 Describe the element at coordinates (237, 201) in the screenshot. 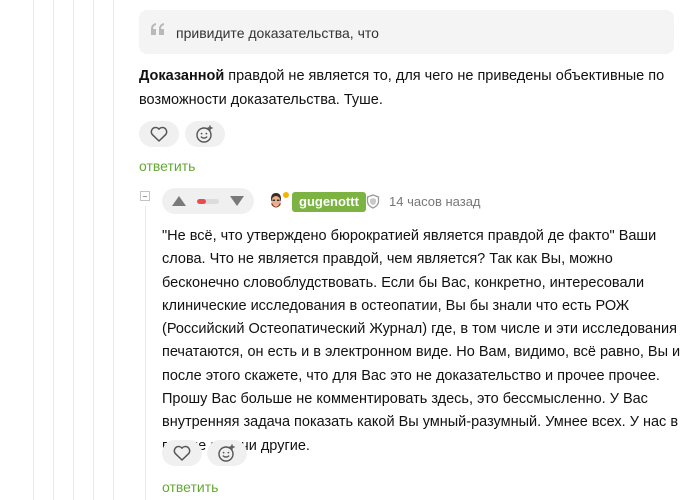

I see `downvote-icon` at that location.